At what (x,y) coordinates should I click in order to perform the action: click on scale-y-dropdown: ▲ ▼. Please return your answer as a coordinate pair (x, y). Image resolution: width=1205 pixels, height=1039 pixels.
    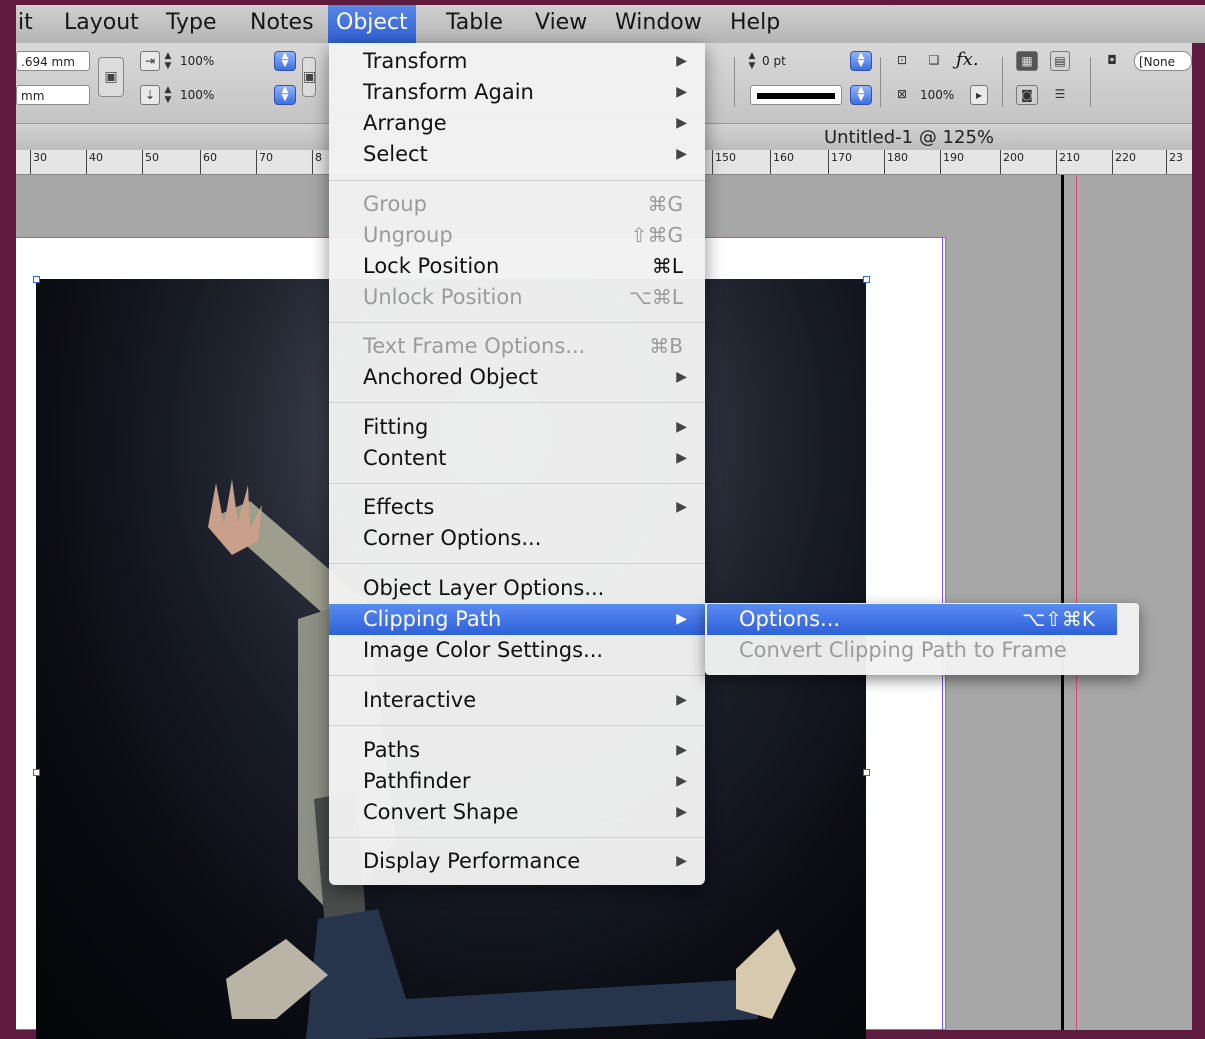
    Looking at the image, I should click on (285, 95).